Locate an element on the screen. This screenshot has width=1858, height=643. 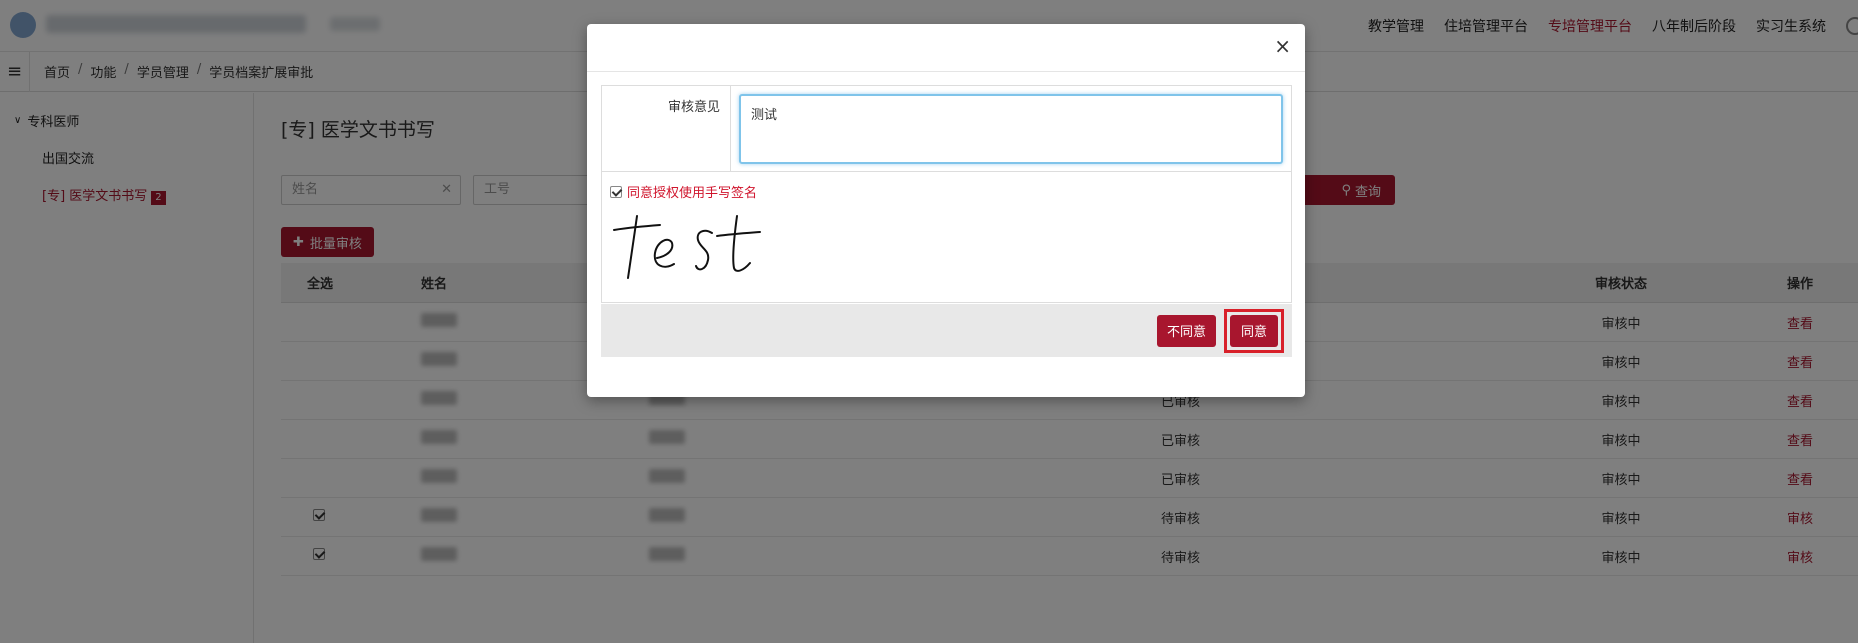
disagree-button: 不同意 is located at coordinates (1186, 330).